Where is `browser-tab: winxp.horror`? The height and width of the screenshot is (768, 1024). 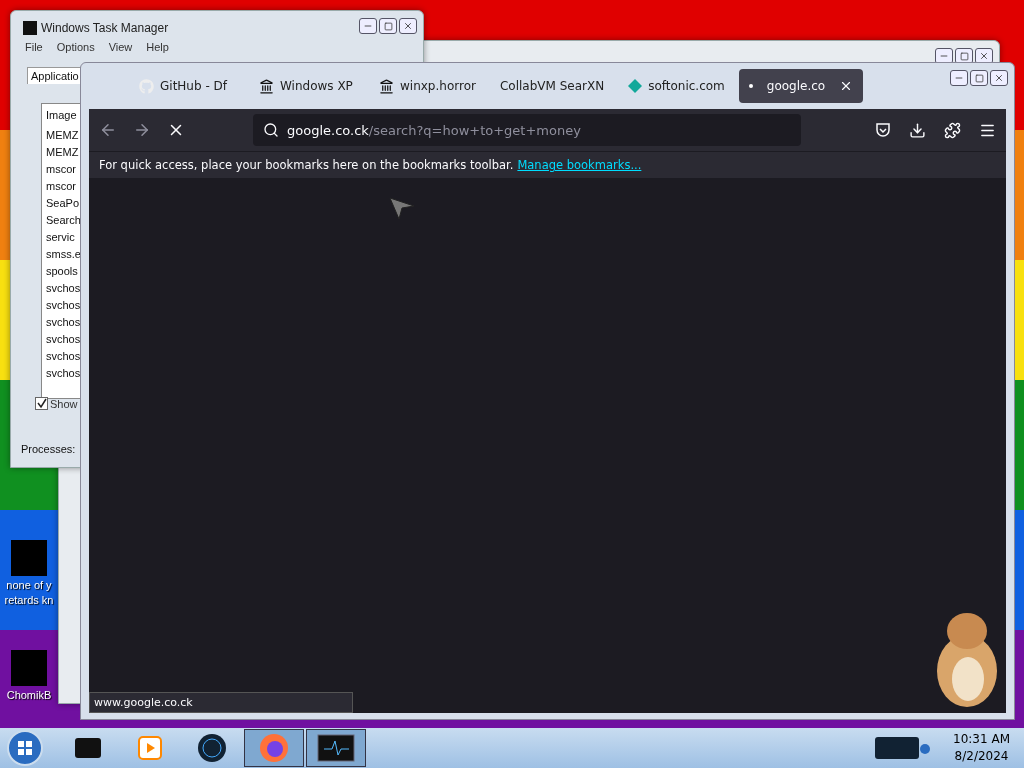
browser-tab: winxp.horror is located at coordinates (427, 86).